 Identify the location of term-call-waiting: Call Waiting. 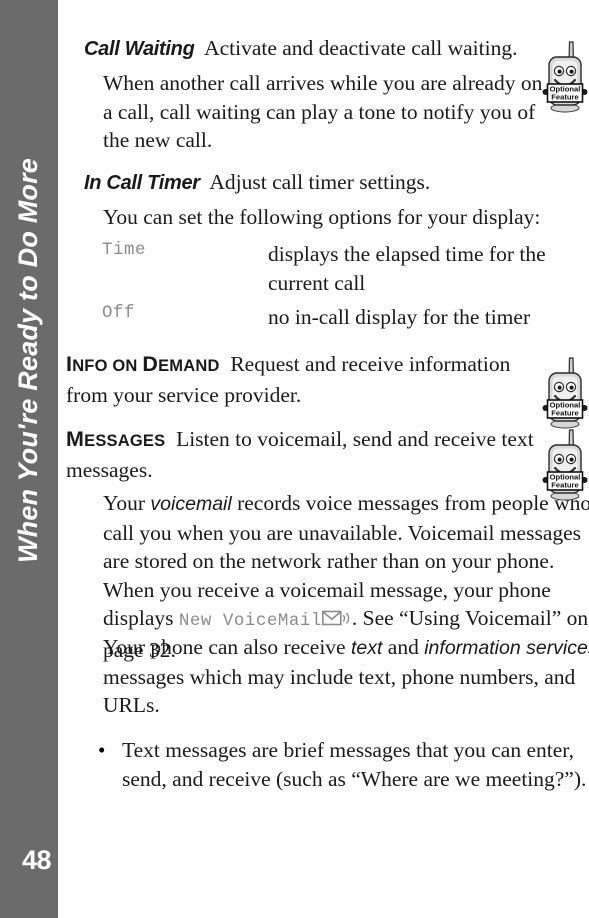
(139, 49).